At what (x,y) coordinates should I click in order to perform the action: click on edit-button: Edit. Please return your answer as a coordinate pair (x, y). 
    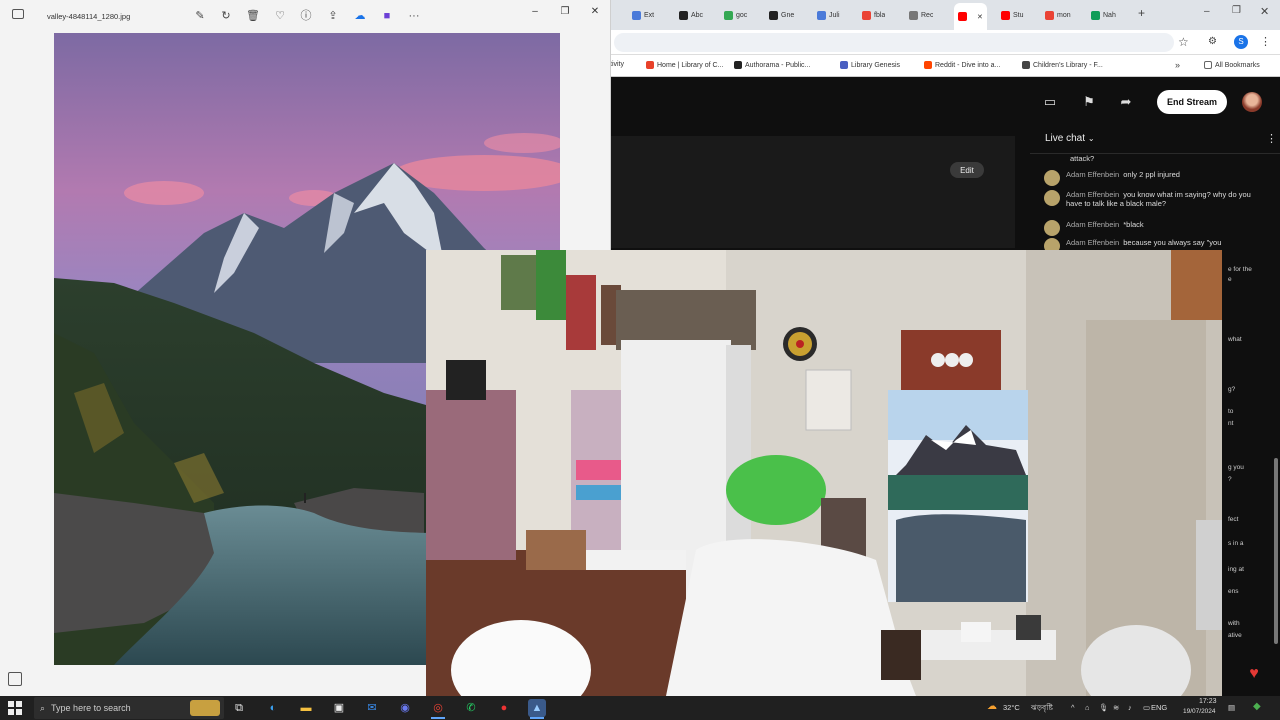
    Looking at the image, I should click on (967, 170).